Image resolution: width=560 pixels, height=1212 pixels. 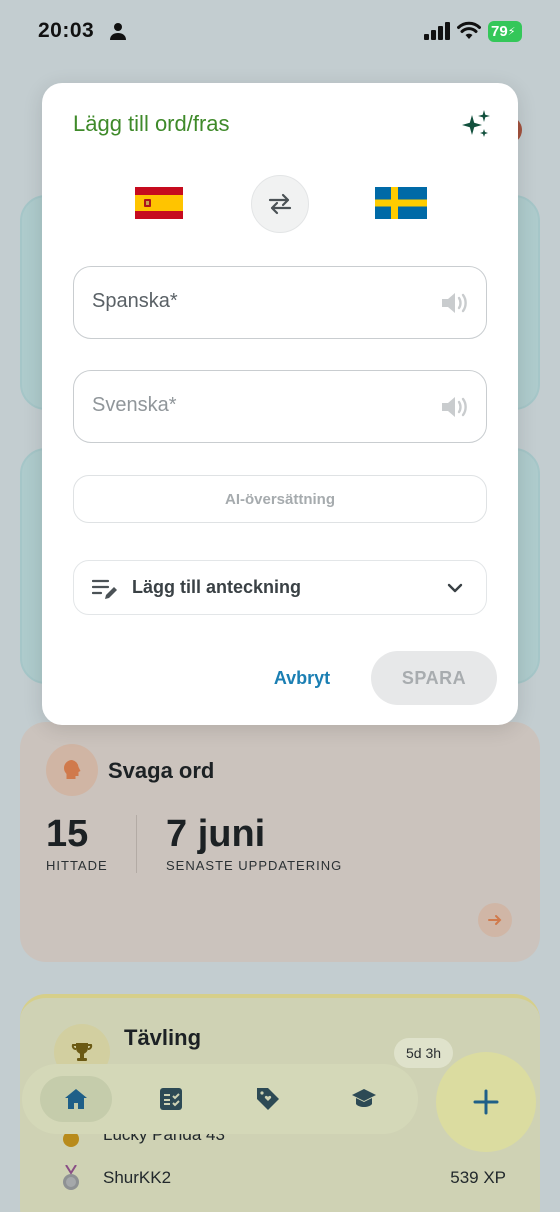 I want to click on flag-spain-icon, so click(x=159, y=203).